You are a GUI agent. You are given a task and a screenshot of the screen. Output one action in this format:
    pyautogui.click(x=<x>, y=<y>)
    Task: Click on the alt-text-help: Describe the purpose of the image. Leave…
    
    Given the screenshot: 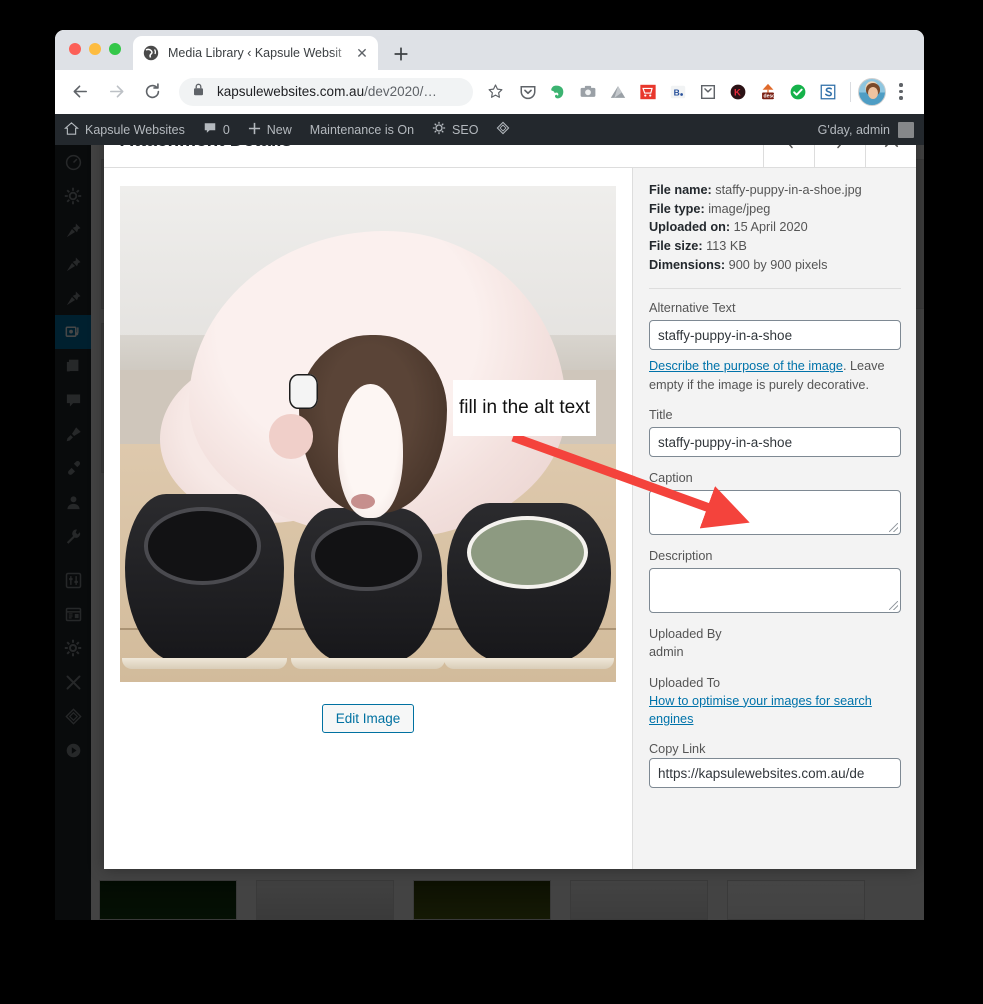 What is the action you would take?
    pyautogui.click(x=775, y=375)
    